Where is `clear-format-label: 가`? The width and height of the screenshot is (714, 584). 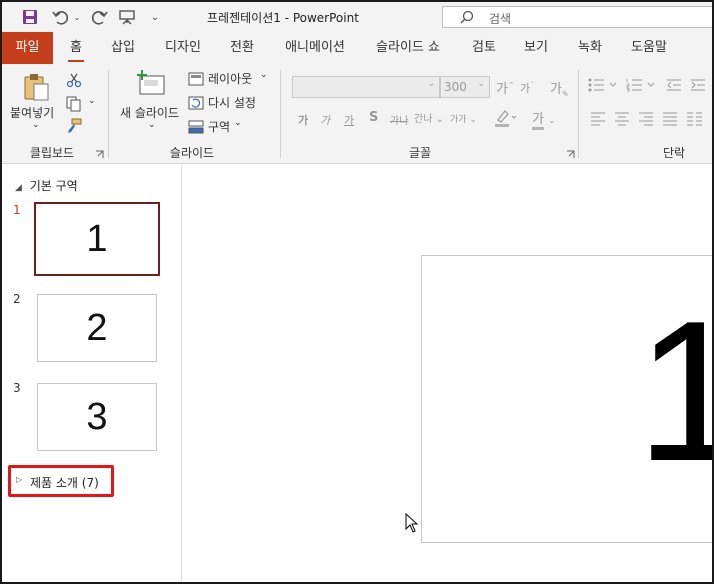
clear-format-label: 가 is located at coordinates (556, 89).